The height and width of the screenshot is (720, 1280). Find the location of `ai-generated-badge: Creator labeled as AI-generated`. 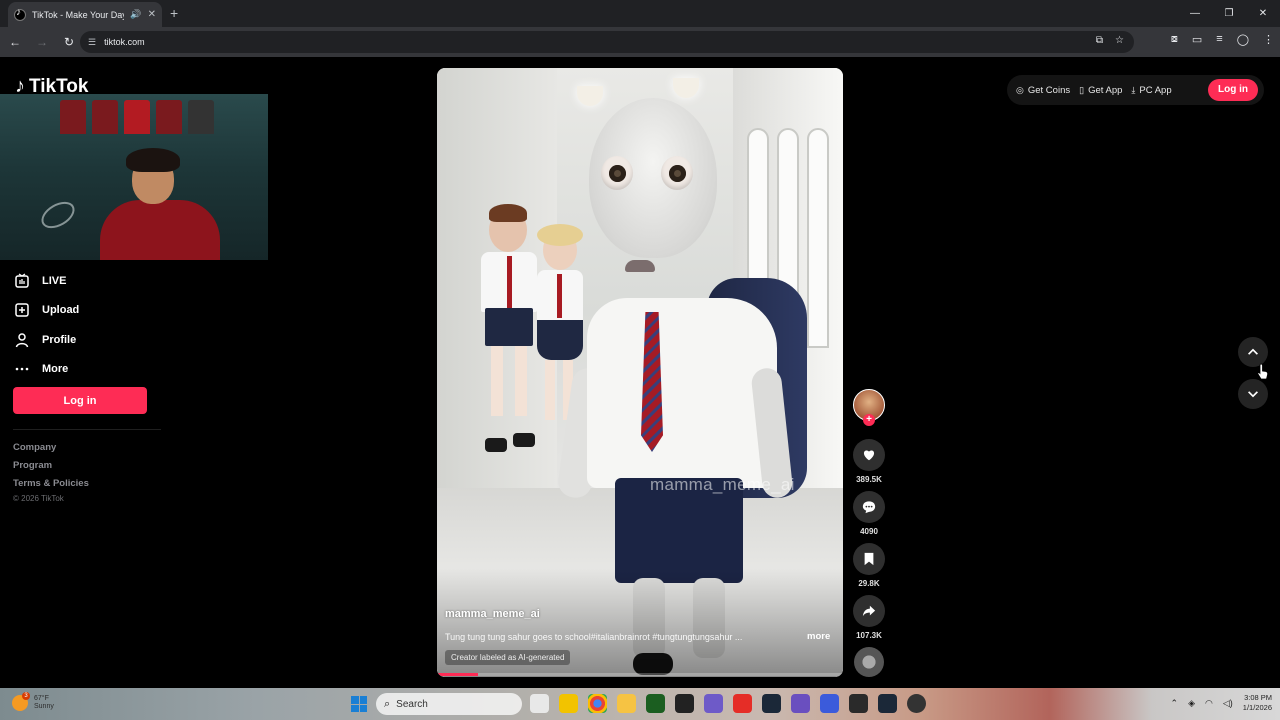

ai-generated-badge: Creator labeled as AI-generated is located at coordinates (508, 657).